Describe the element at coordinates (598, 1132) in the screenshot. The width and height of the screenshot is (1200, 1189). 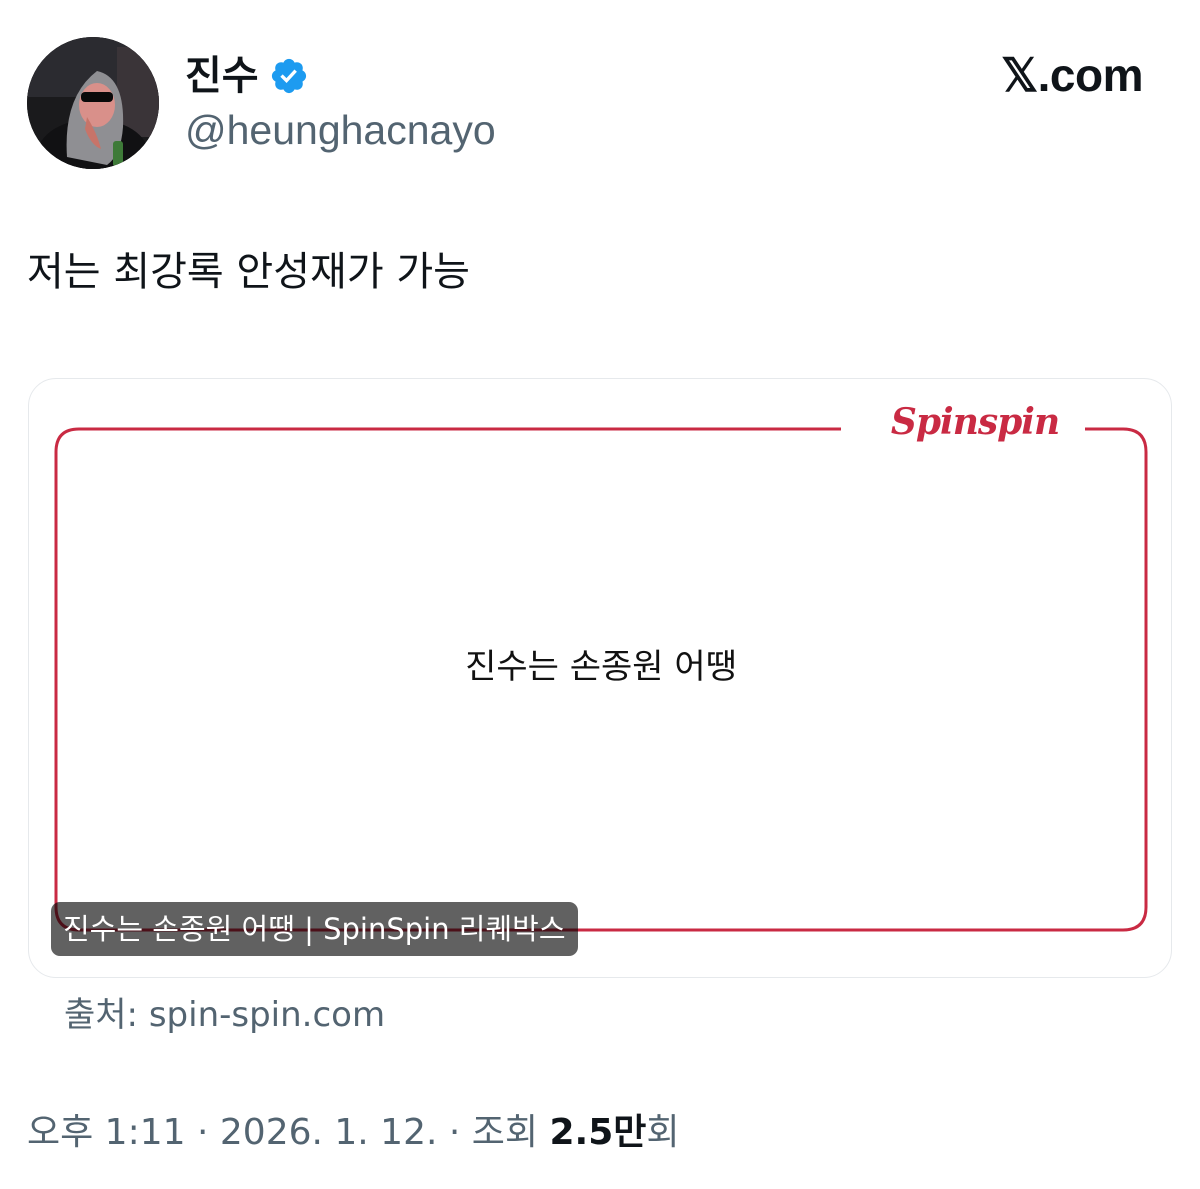
I see `views-count: 2.5만` at that location.